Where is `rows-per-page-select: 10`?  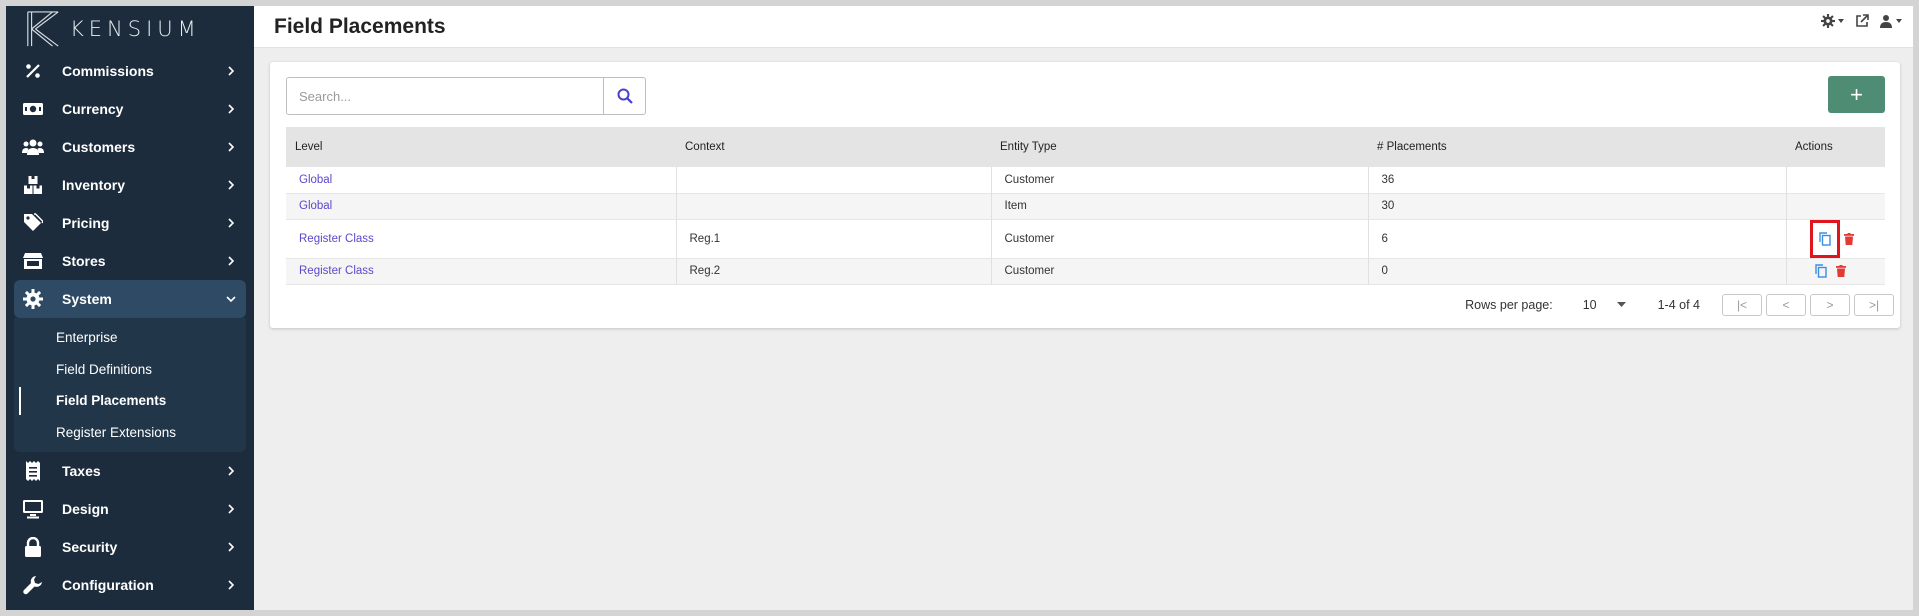
rows-per-page-select: 10 is located at coordinates (1604, 305).